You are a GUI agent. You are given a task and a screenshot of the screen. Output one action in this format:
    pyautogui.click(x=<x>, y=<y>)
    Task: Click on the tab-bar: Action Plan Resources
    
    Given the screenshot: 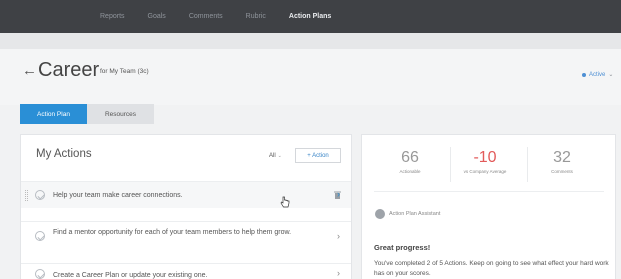 What is the action you would take?
    pyautogui.click(x=87, y=114)
    